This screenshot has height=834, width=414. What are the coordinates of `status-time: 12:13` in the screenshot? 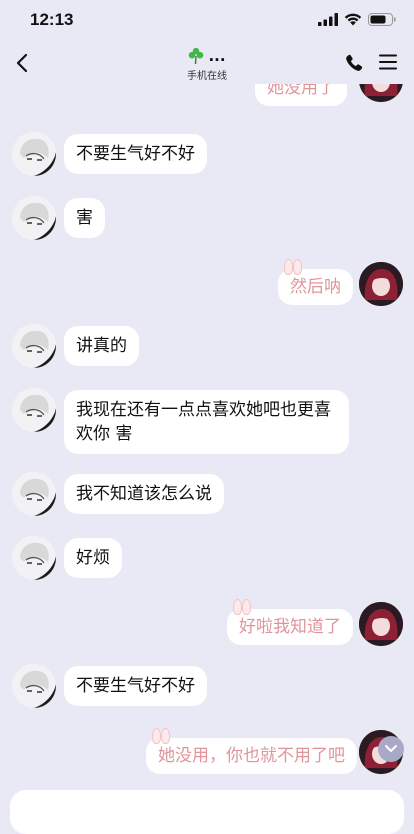 It's located at (52, 19).